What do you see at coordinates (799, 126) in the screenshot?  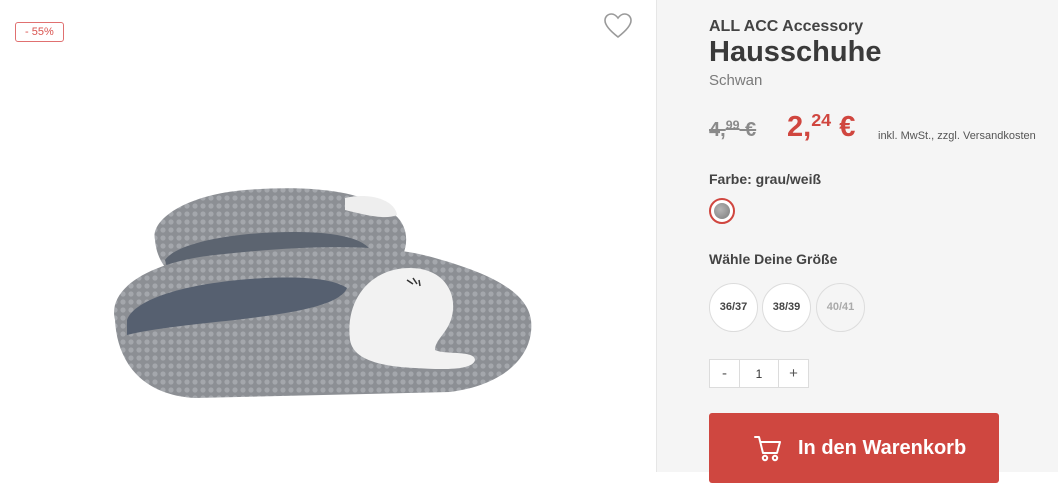 I see `new-price-main: 2,` at bounding box center [799, 126].